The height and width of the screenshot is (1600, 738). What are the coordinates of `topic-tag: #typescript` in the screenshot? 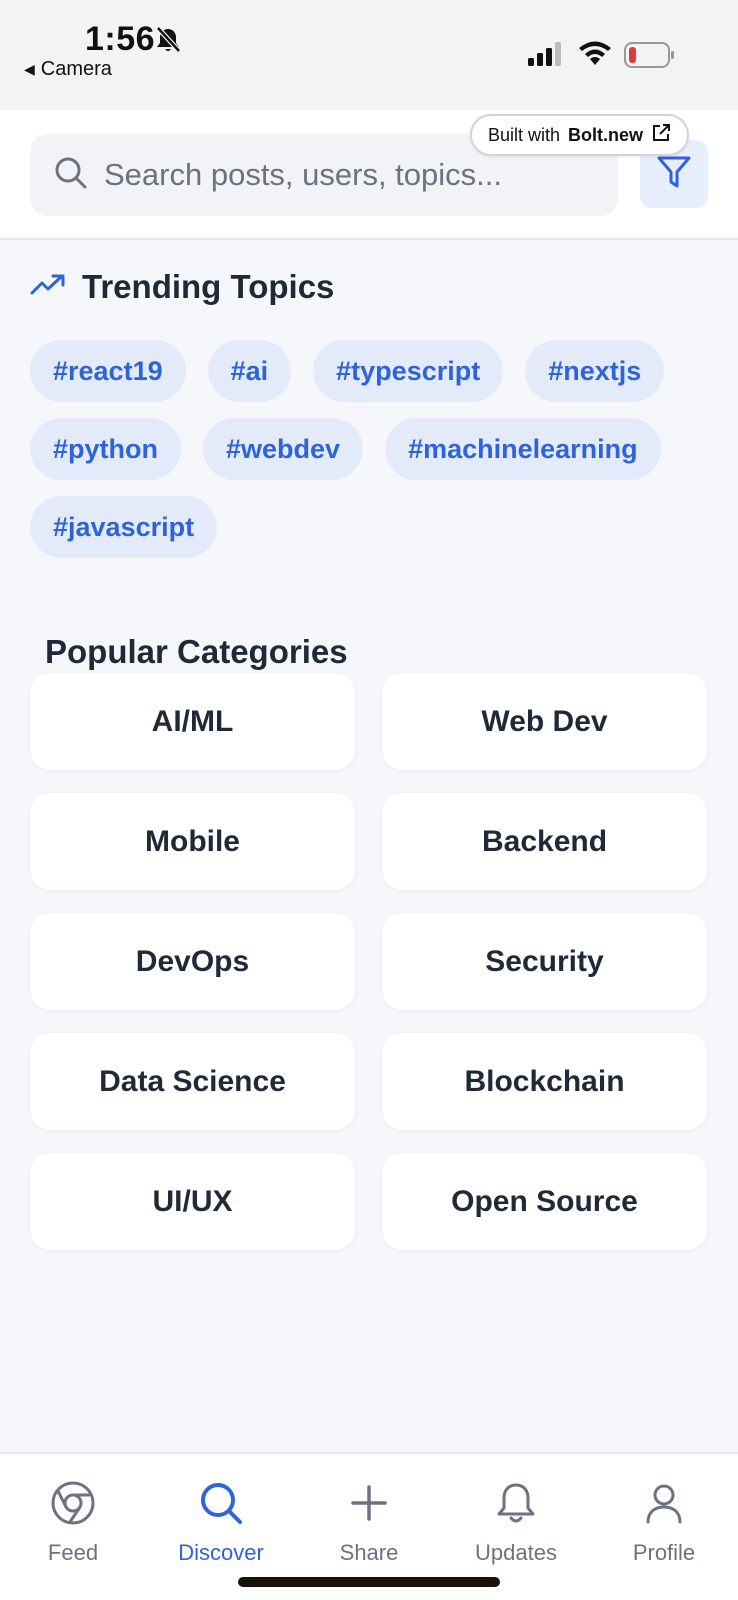 It's located at (408, 371).